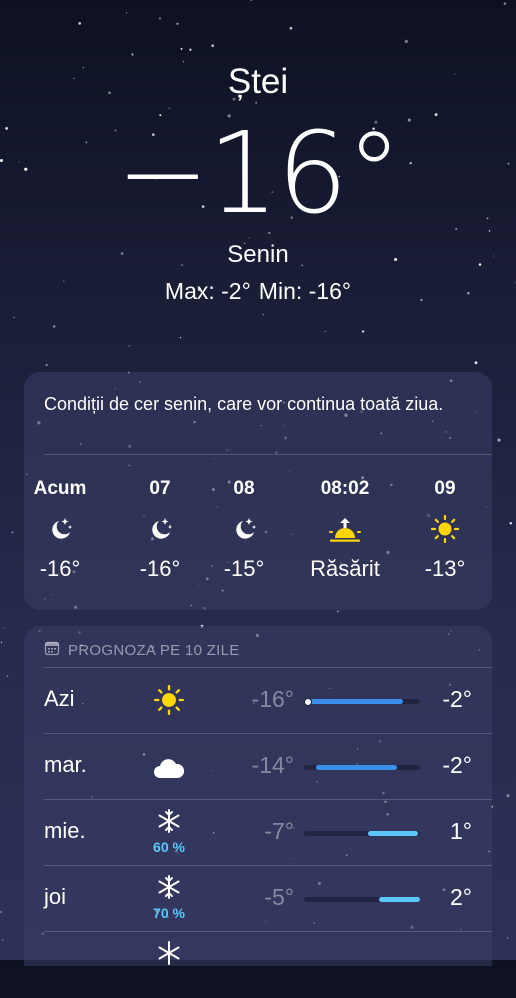 The height and width of the screenshot is (998, 516). I want to click on snowflake-icon, so click(169, 955).